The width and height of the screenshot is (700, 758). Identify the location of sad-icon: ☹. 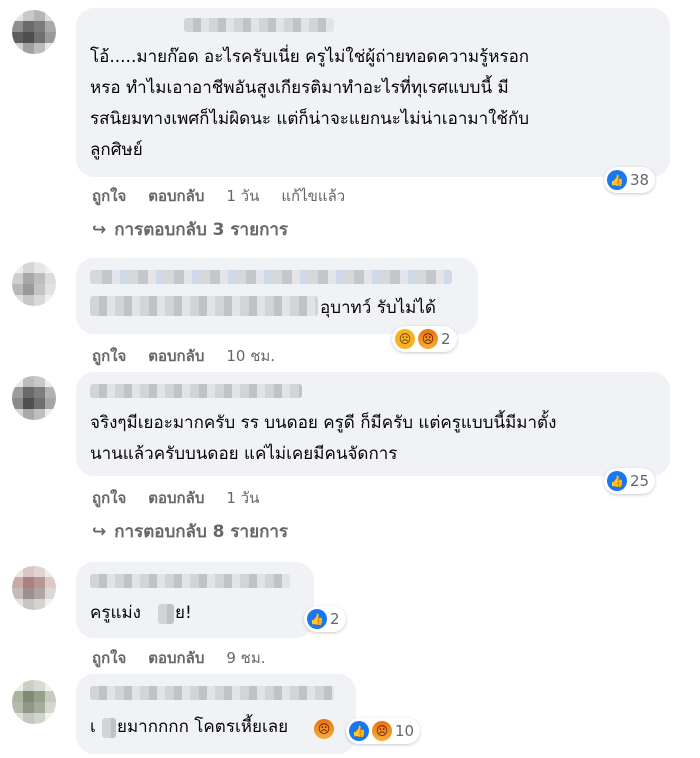
(405, 339).